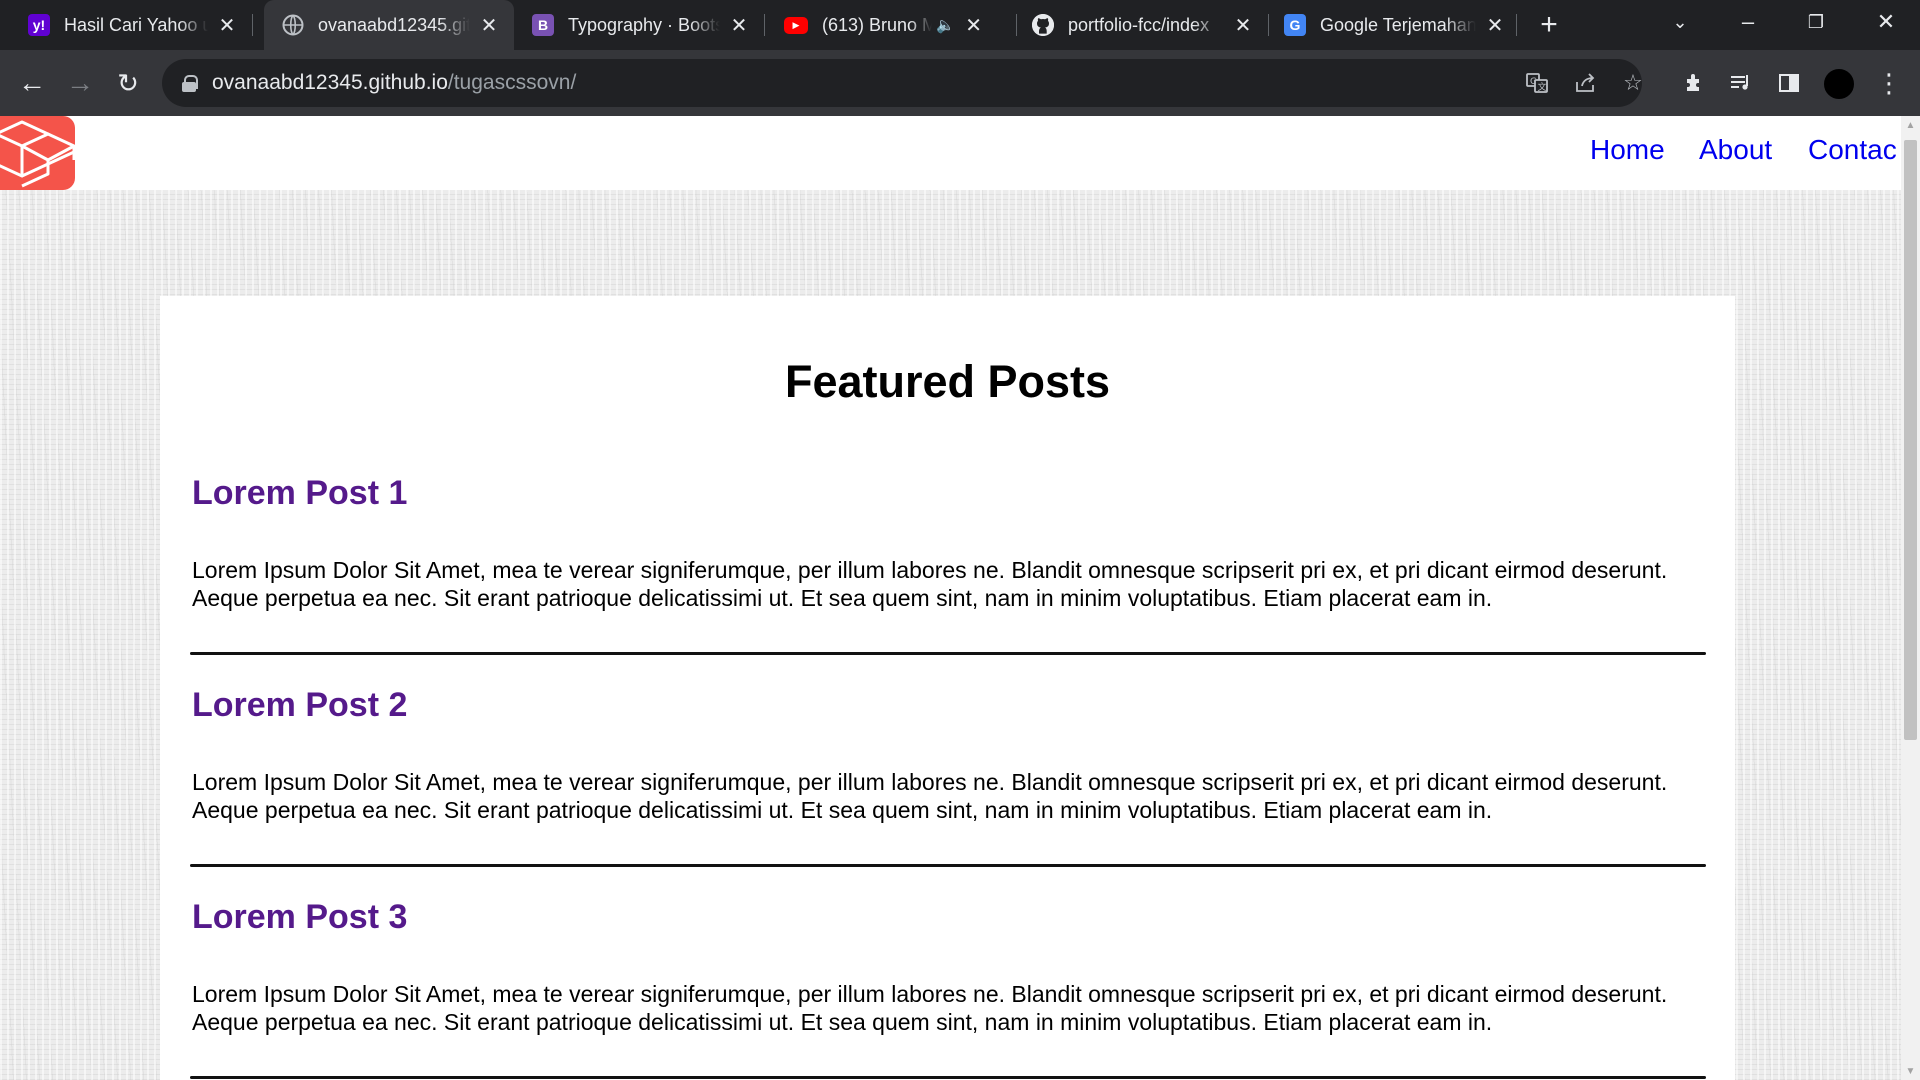 This screenshot has height=1080, width=1920. Describe the element at coordinates (950, 153) in the screenshot. I see `site-header: Home About Contac` at that location.